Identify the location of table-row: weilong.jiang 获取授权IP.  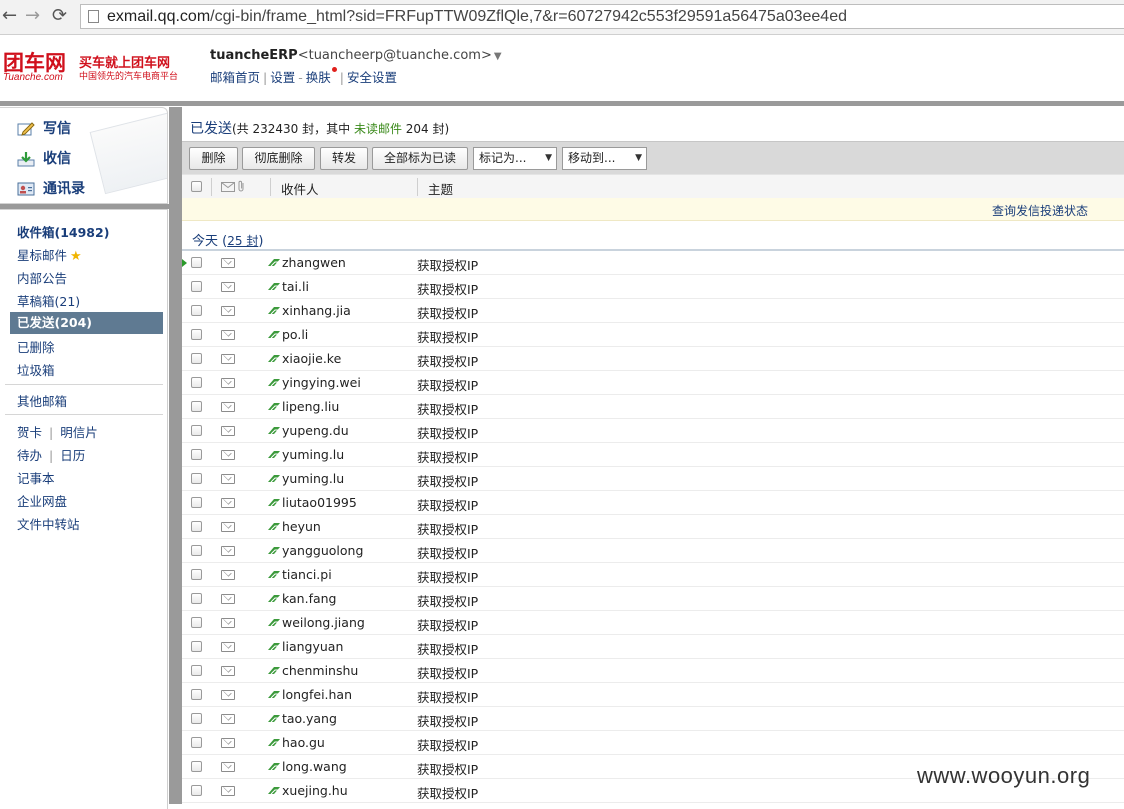
(653, 623).